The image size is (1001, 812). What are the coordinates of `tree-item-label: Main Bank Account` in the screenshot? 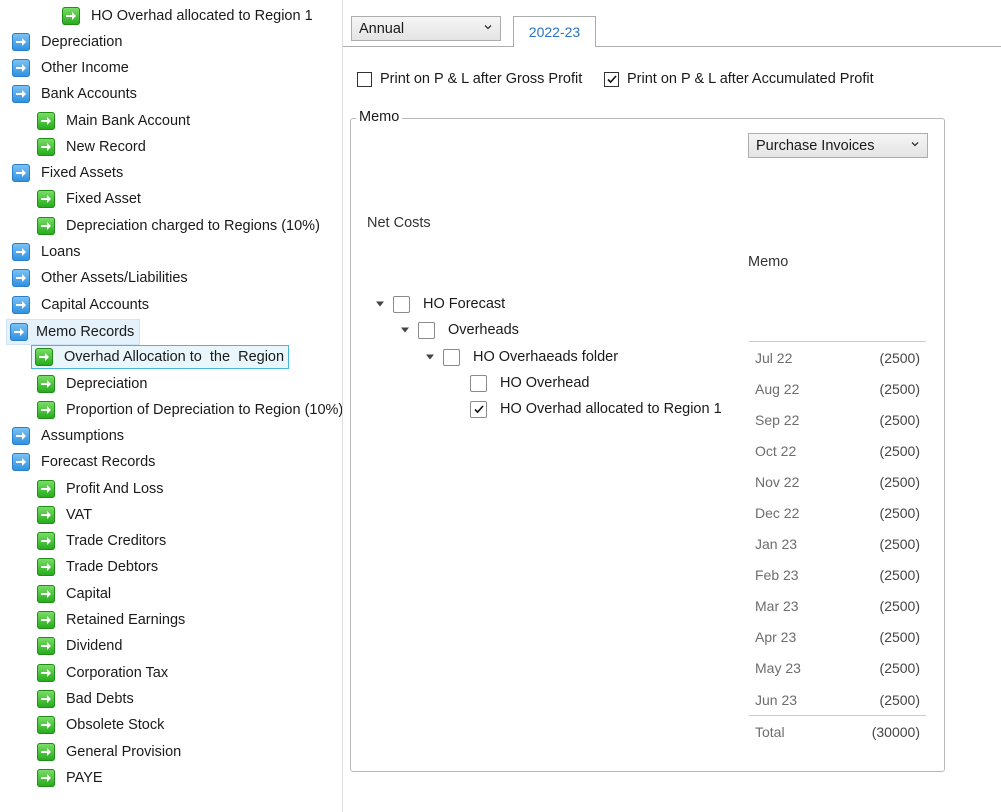 It's located at (128, 121).